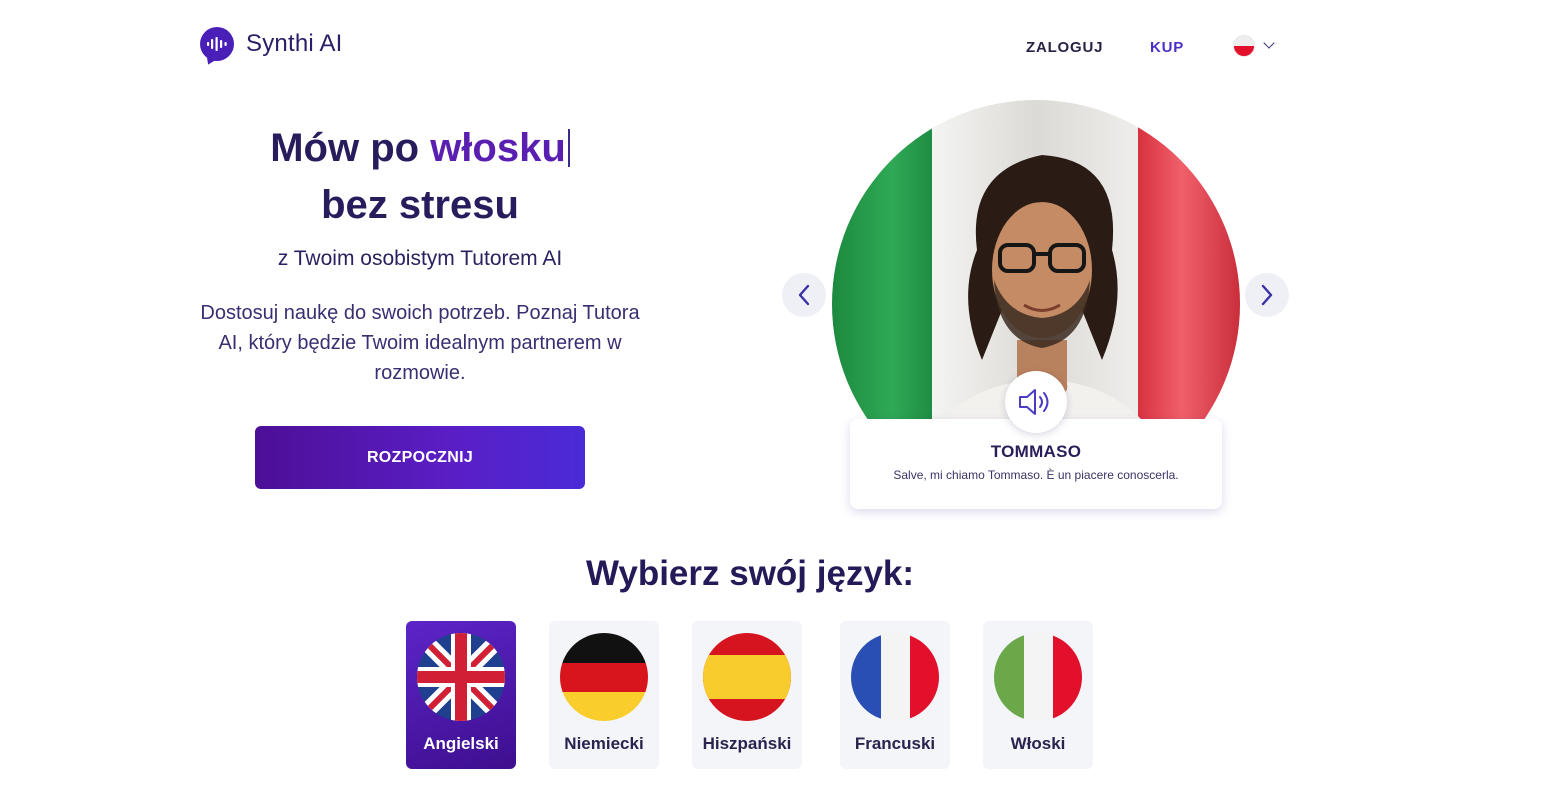 This screenshot has width=1550, height=801. I want to click on chevron-left-icon, so click(804, 295).